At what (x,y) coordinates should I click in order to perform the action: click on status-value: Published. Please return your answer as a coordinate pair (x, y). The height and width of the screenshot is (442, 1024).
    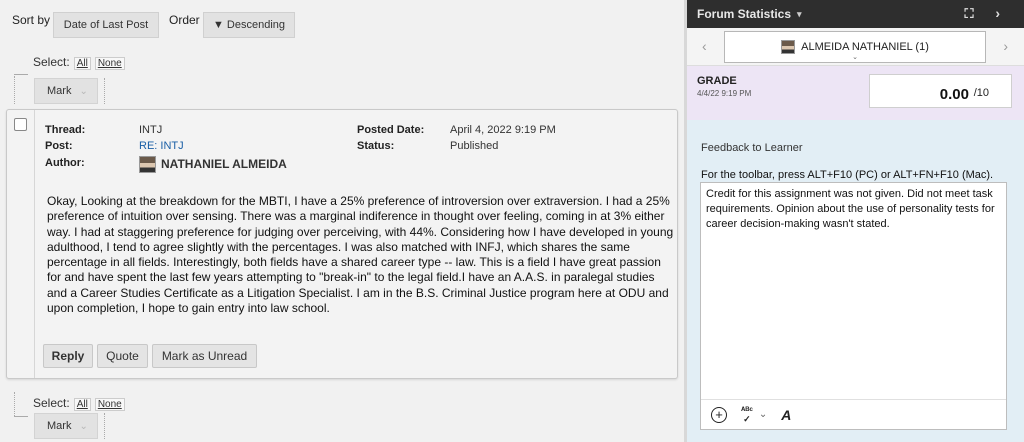
    Looking at the image, I should click on (474, 146).